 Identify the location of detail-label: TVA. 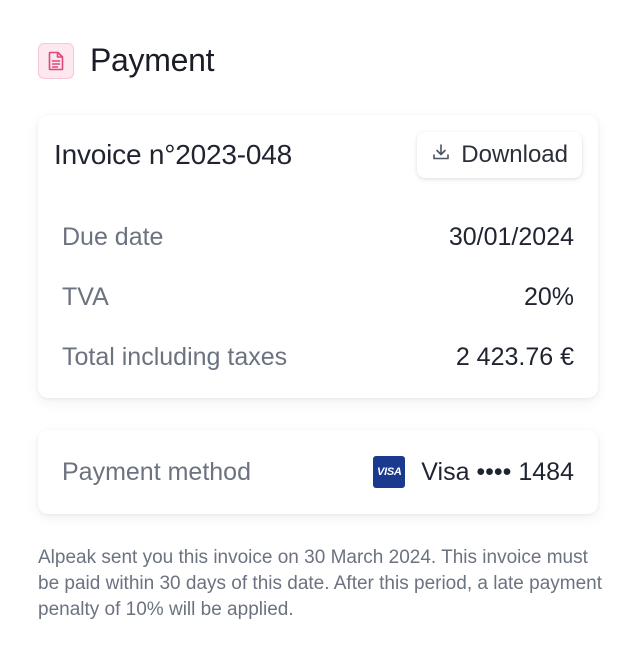
(85, 296).